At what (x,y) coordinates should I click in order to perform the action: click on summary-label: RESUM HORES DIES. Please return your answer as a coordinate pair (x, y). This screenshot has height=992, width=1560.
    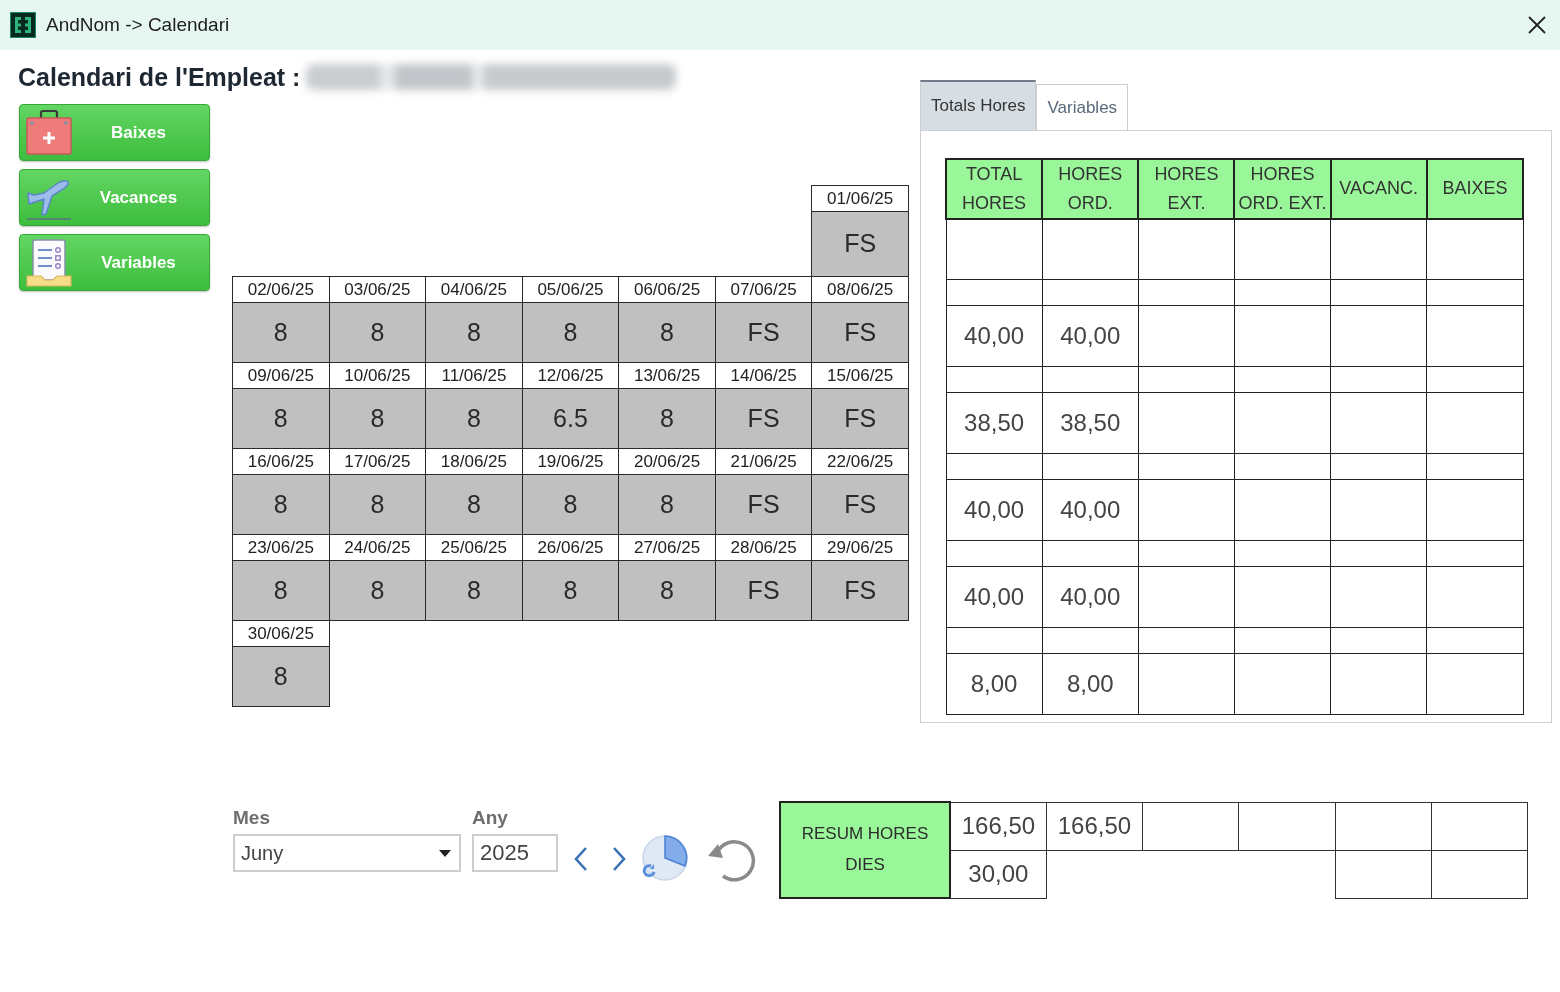
    Looking at the image, I should click on (865, 850).